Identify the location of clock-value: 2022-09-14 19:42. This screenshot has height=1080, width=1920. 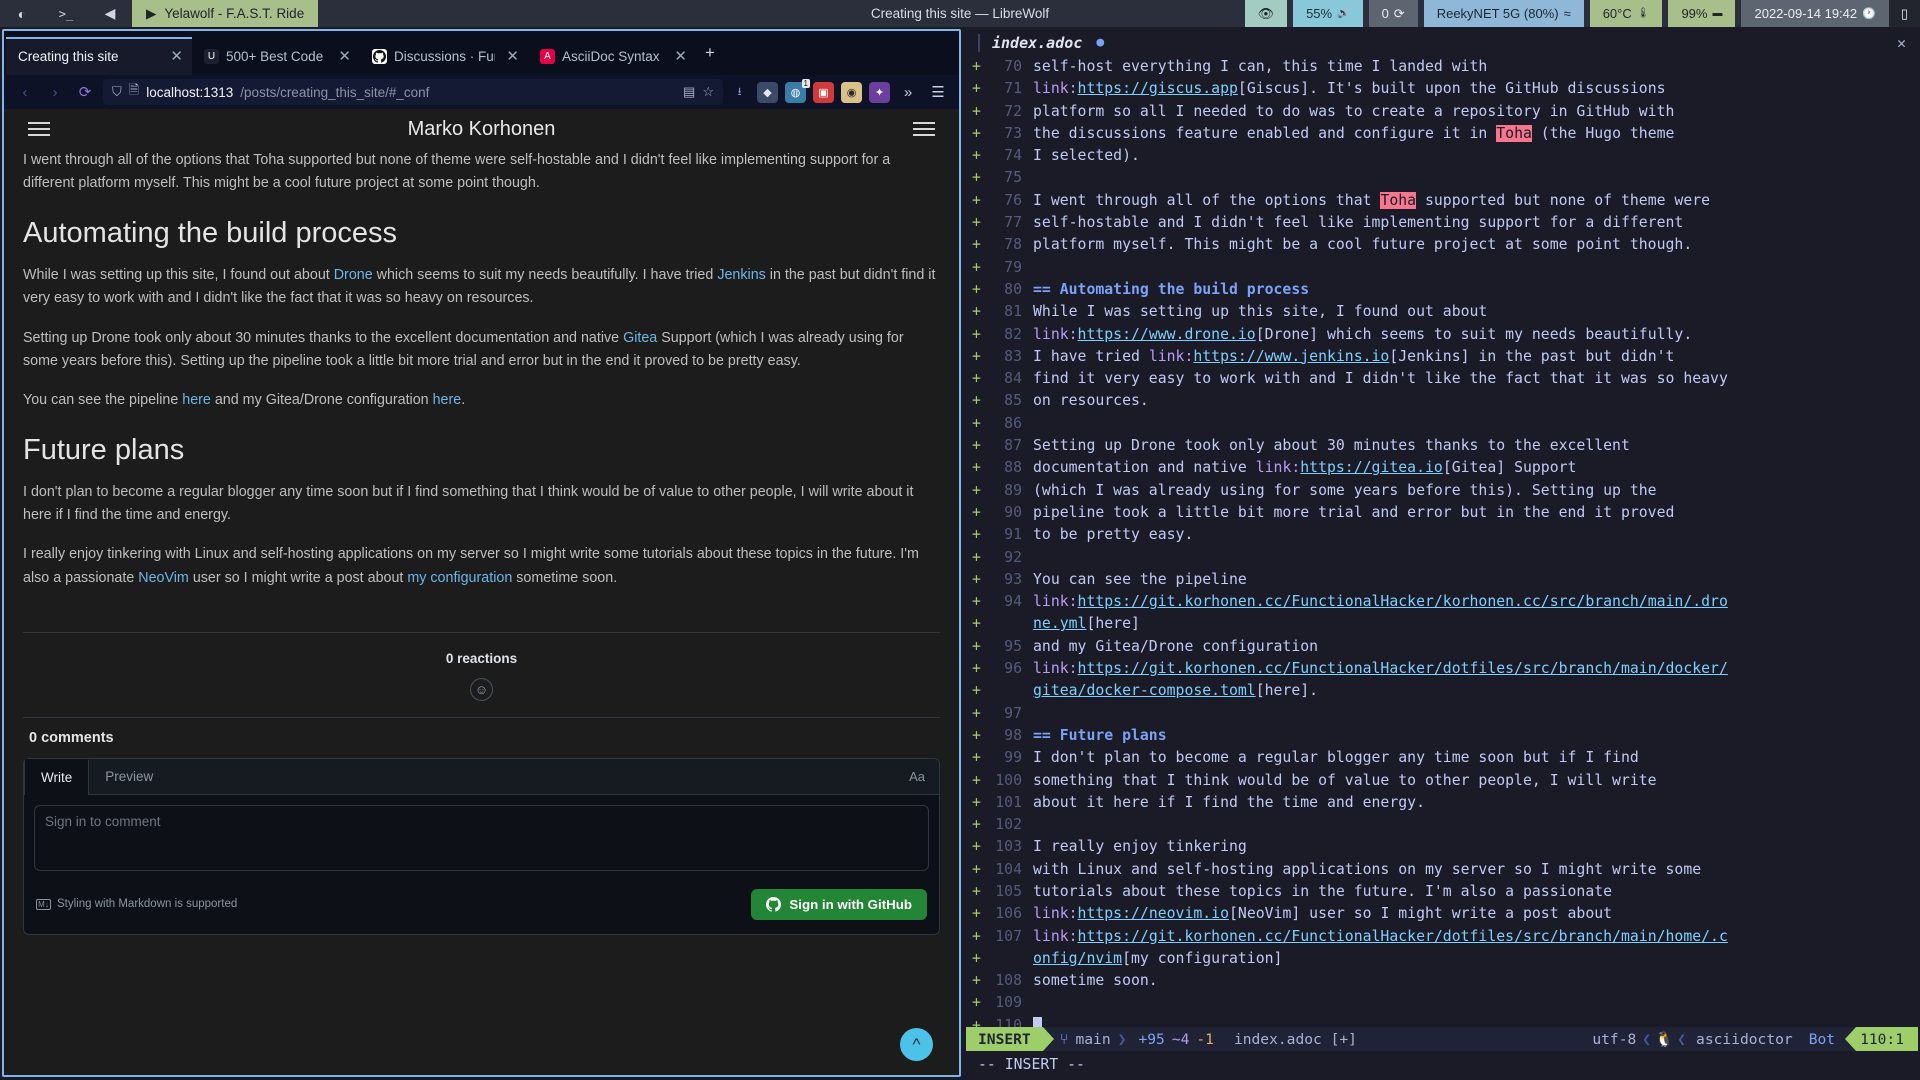
(1806, 13).